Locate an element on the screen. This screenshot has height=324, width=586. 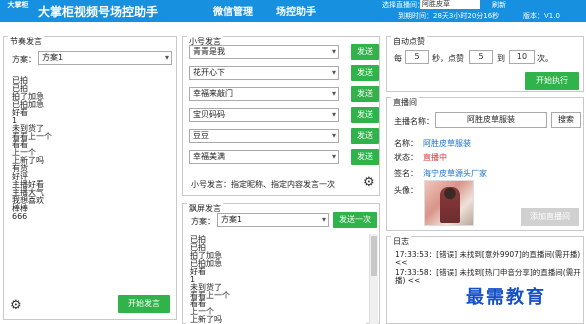
search-button: 搜索 is located at coordinates (566, 120).